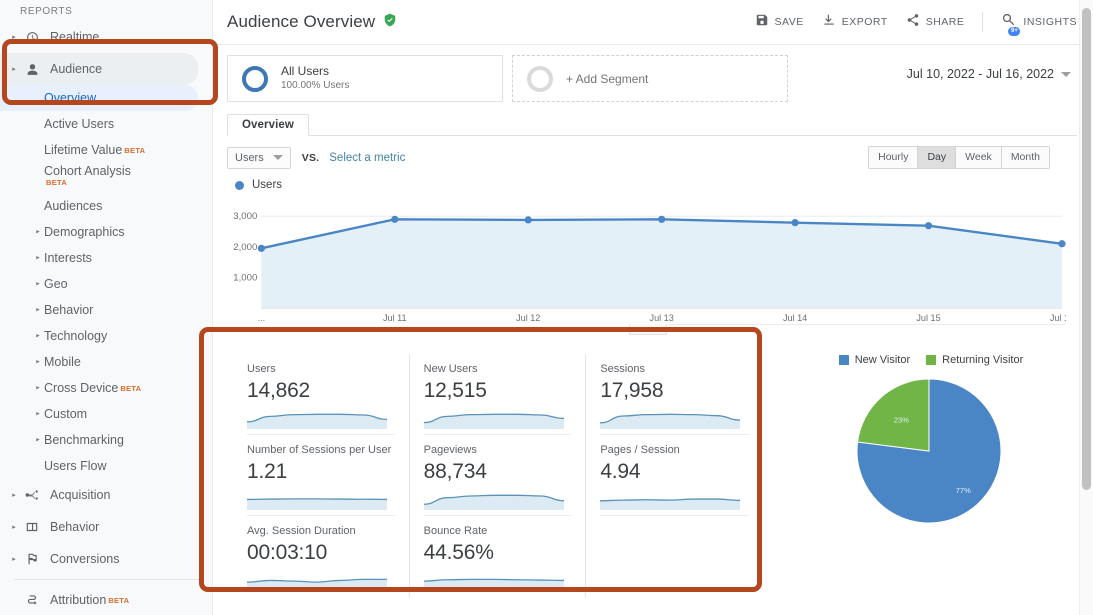 This screenshot has height=615, width=1093. Describe the element at coordinates (1086, 249) in the screenshot. I see `scrollbar-thumb` at that location.